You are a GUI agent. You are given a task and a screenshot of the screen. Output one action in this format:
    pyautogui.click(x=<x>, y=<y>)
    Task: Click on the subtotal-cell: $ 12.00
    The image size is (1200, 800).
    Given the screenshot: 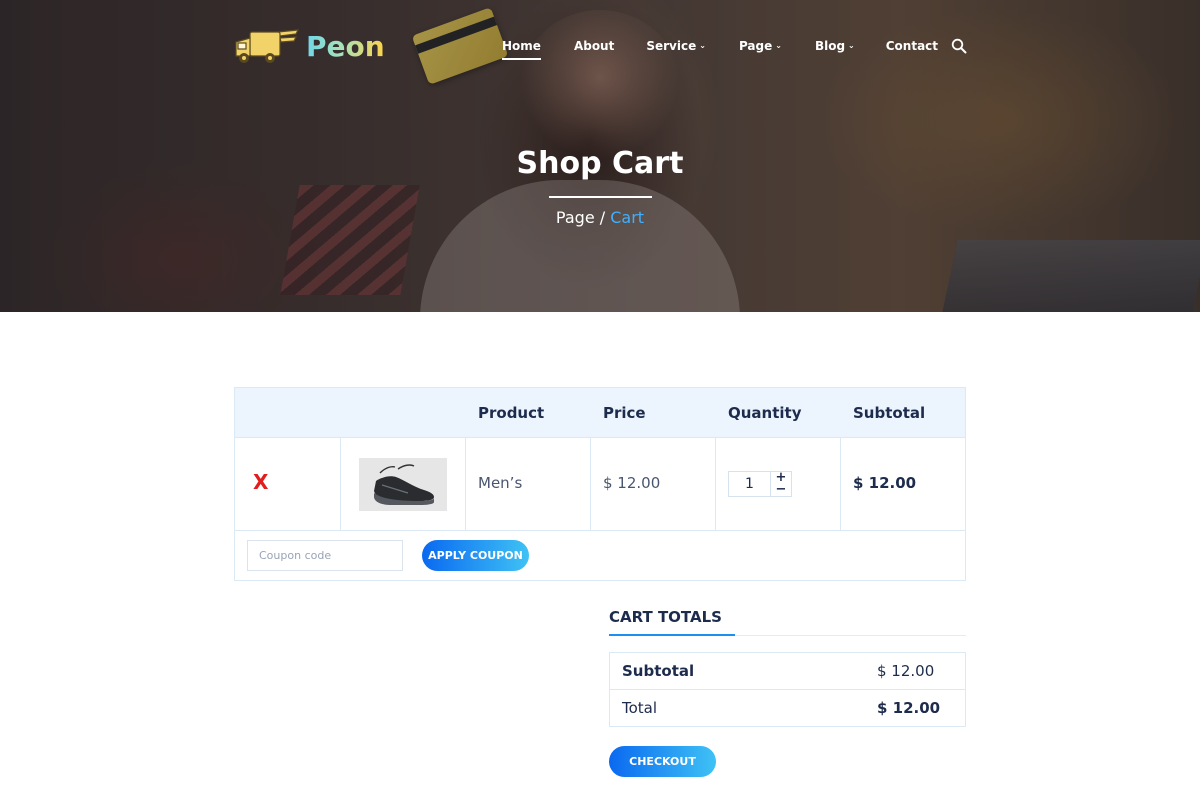 What is the action you would take?
    pyautogui.click(x=903, y=484)
    